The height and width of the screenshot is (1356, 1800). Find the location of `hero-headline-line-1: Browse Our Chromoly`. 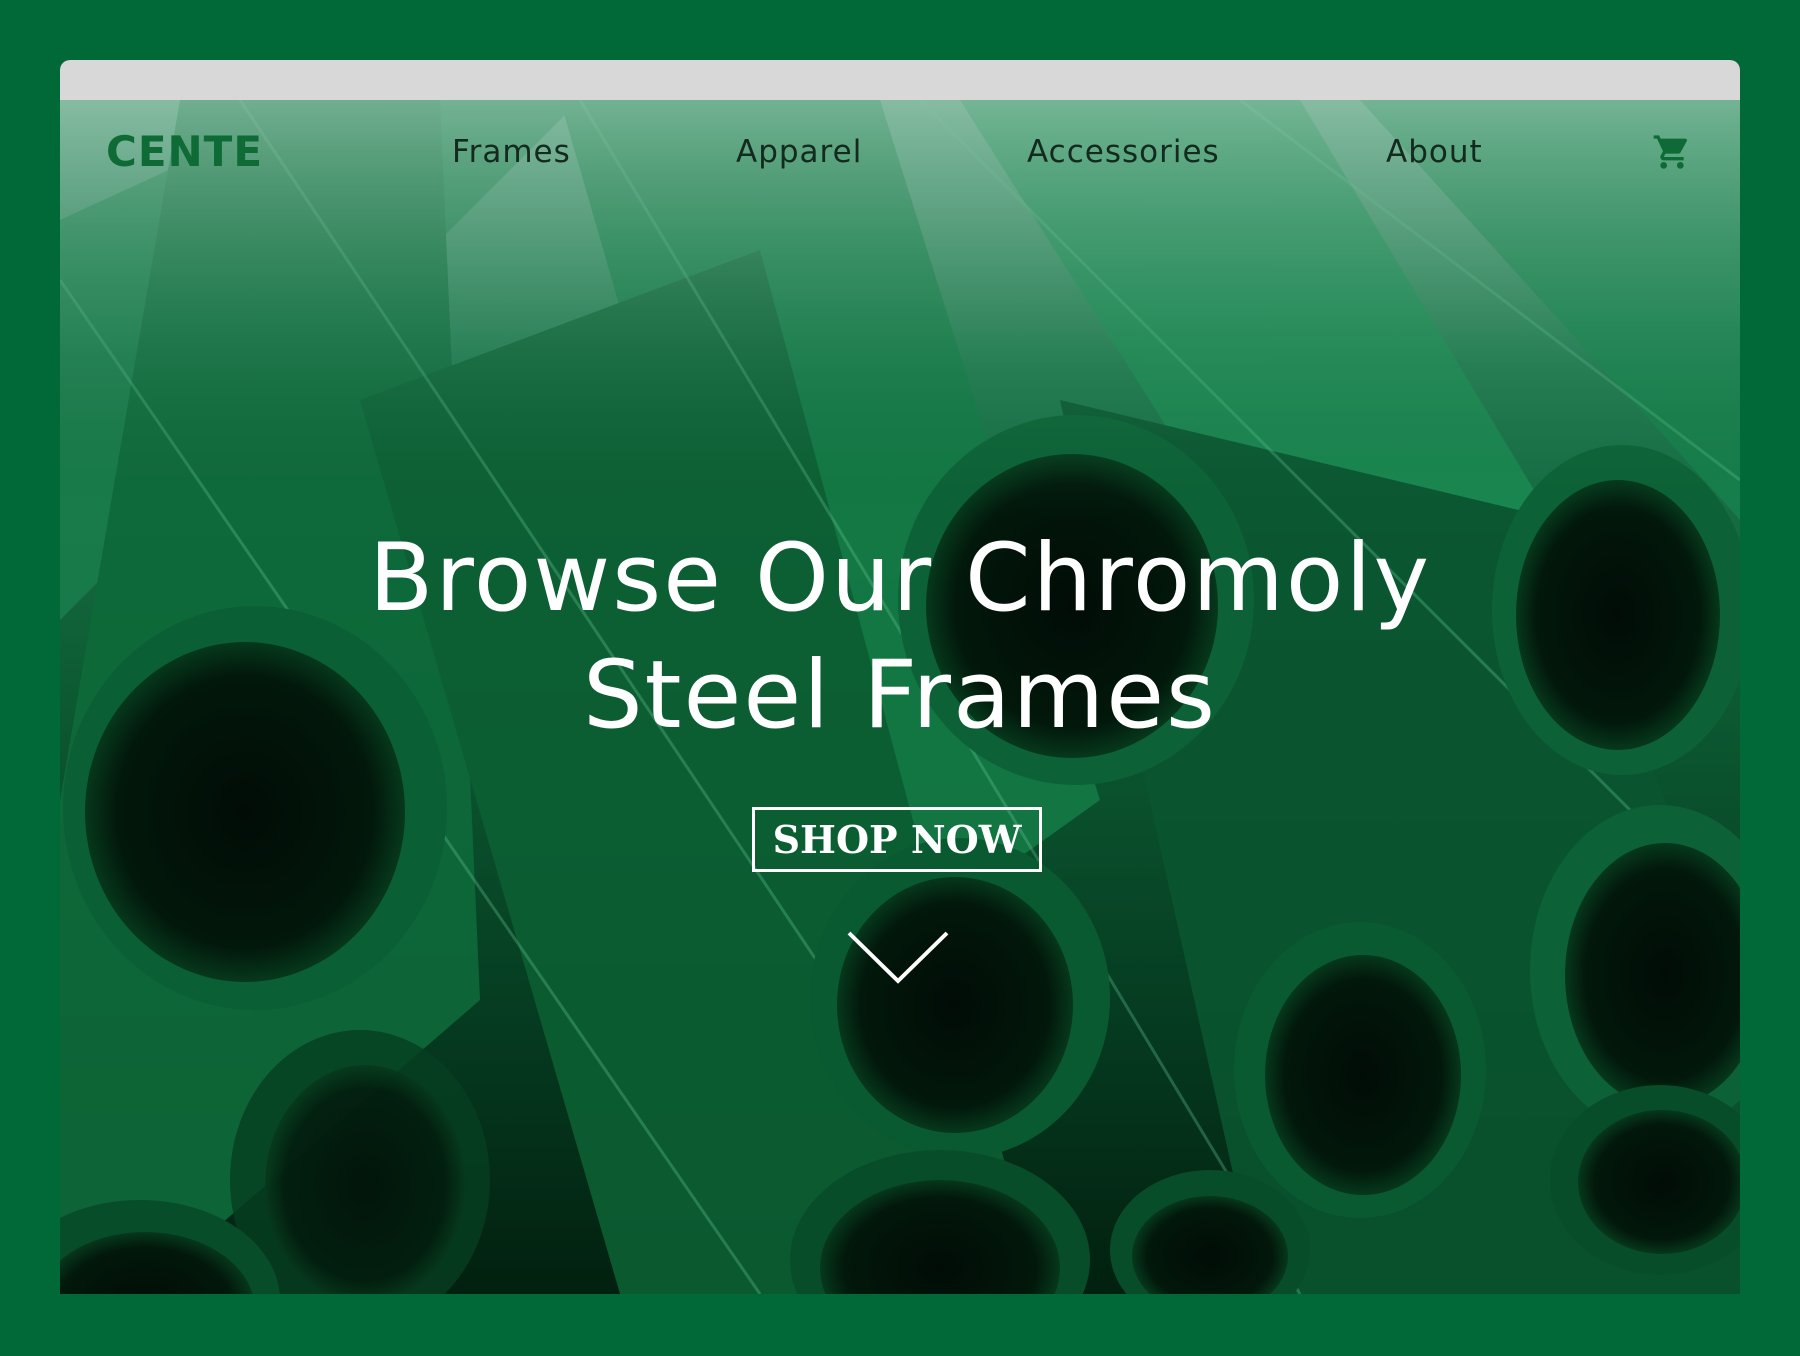

hero-headline-line-1: Browse Our Chromoly is located at coordinates (900, 578).